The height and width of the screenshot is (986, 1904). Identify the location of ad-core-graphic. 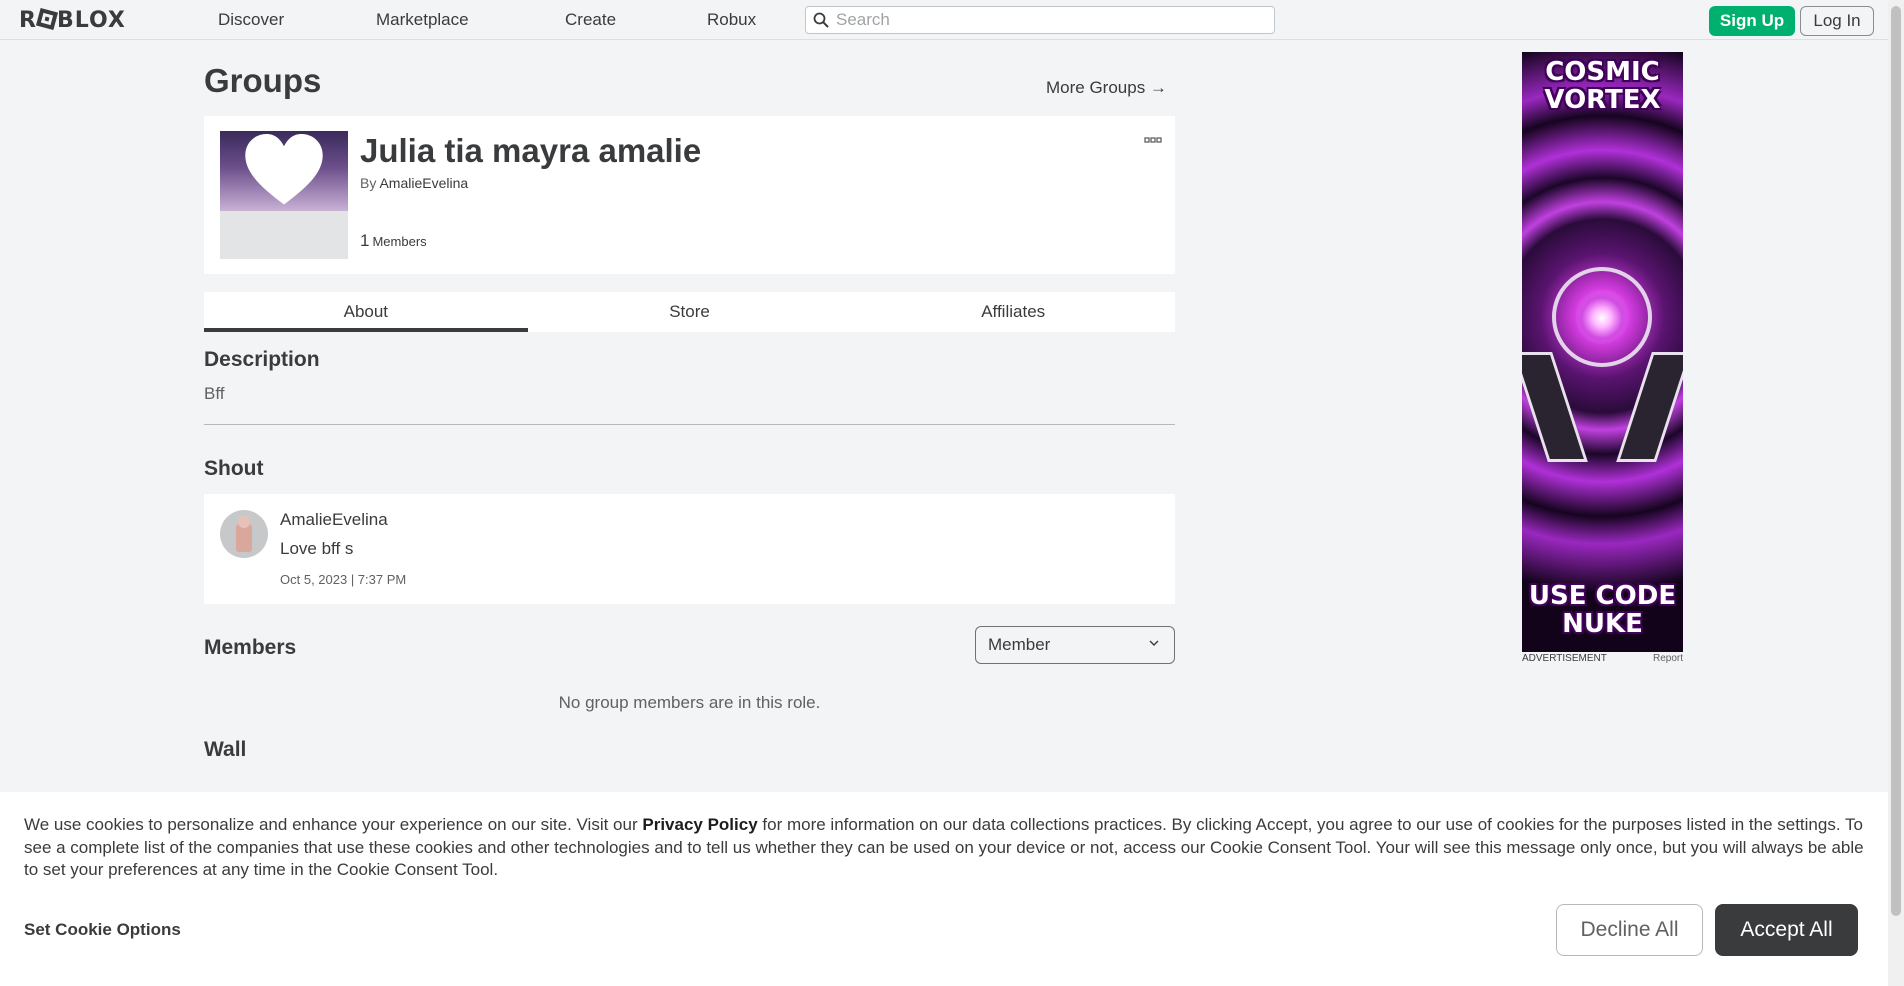
(1602, 318).